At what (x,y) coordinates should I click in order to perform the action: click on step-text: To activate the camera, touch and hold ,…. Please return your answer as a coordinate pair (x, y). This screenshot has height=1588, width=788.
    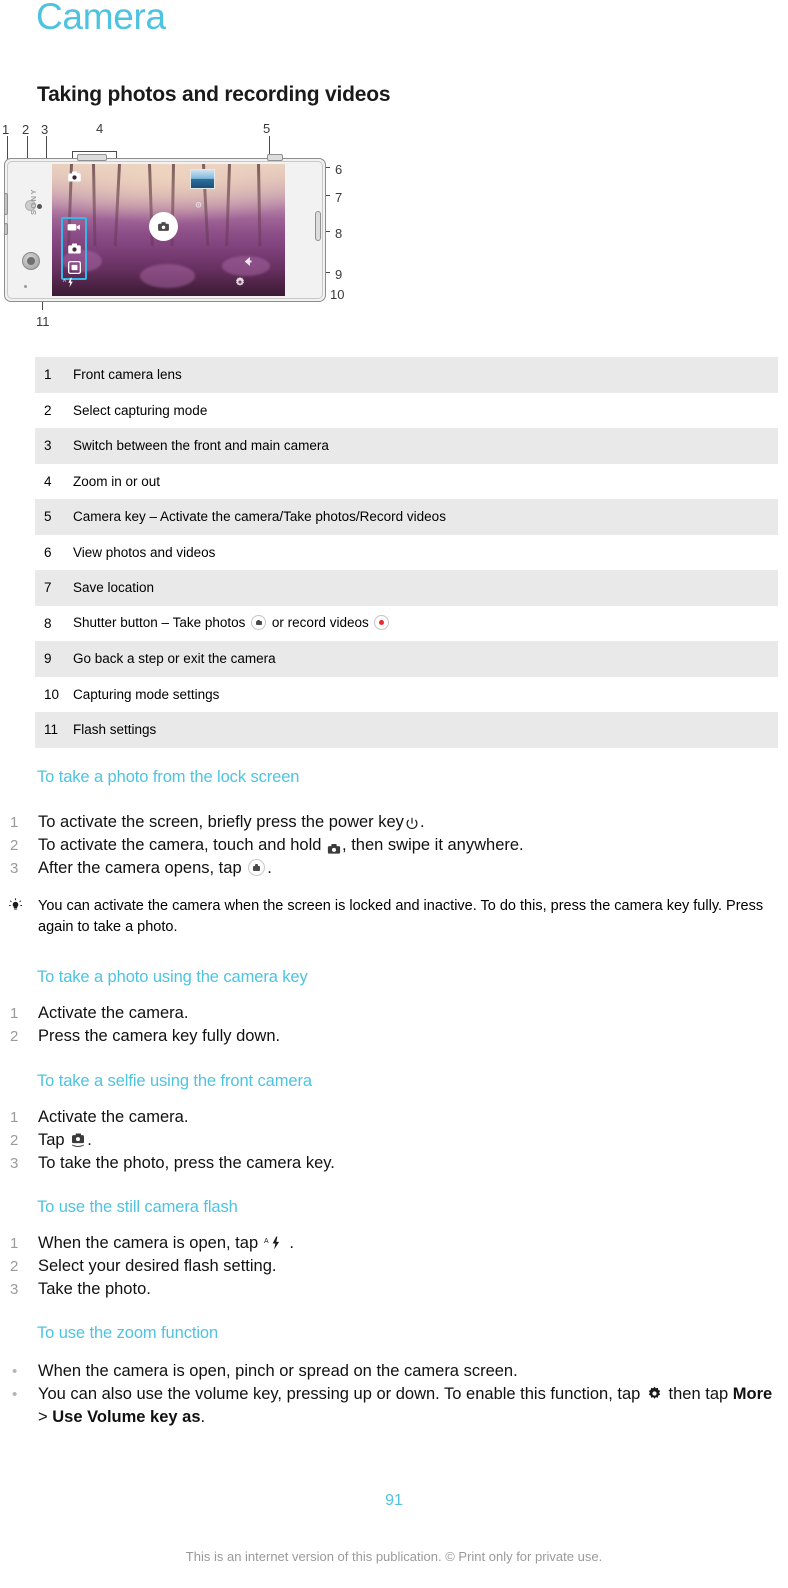
    Looking at the image, I should click on (413, 845).